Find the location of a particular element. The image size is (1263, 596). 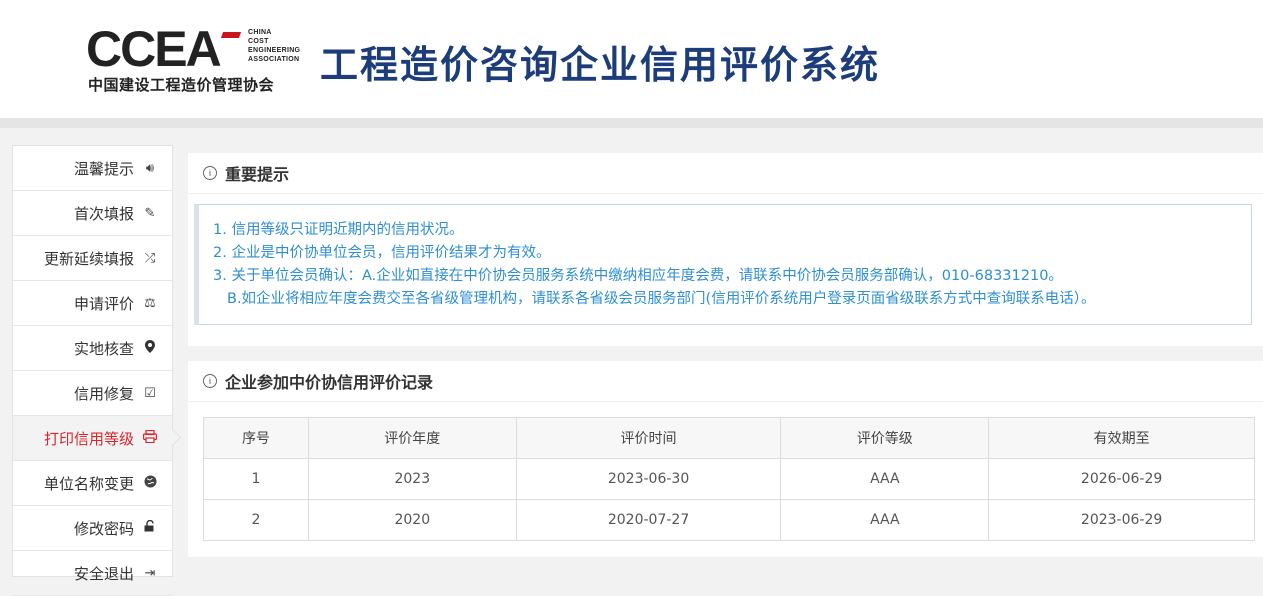

table-header-row: 序号 评价年度 评价时间 评价等级 有效期至 is located at coordinates (729, 438).